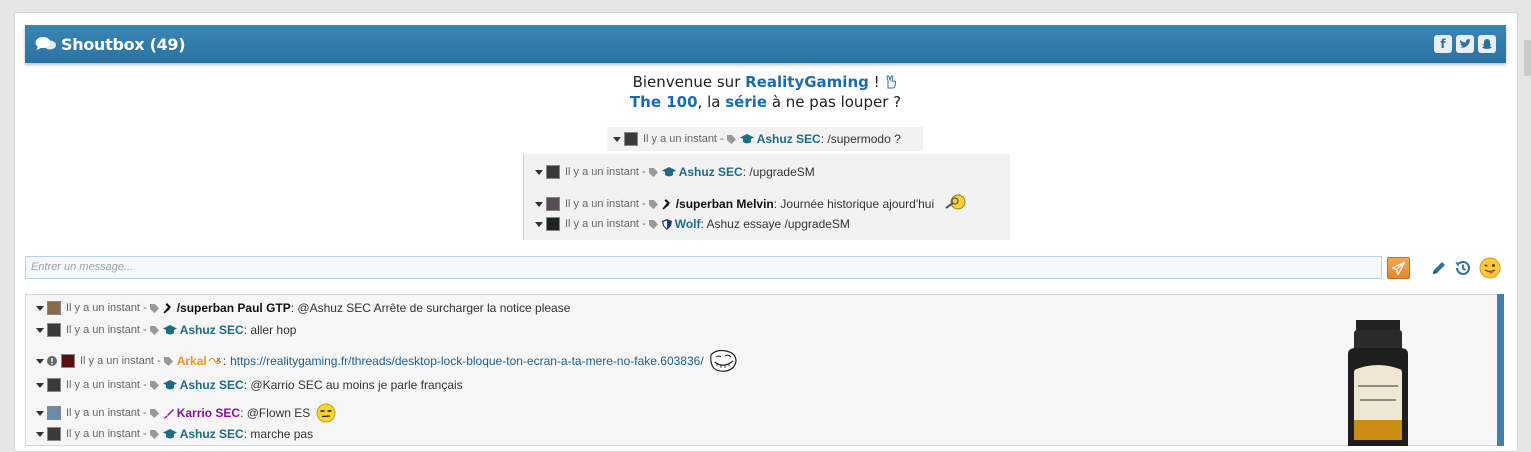  What do you see at coordinates (666, 203) in the screenshot?
I see `gavel-icon` at bounding box center [666, 203].